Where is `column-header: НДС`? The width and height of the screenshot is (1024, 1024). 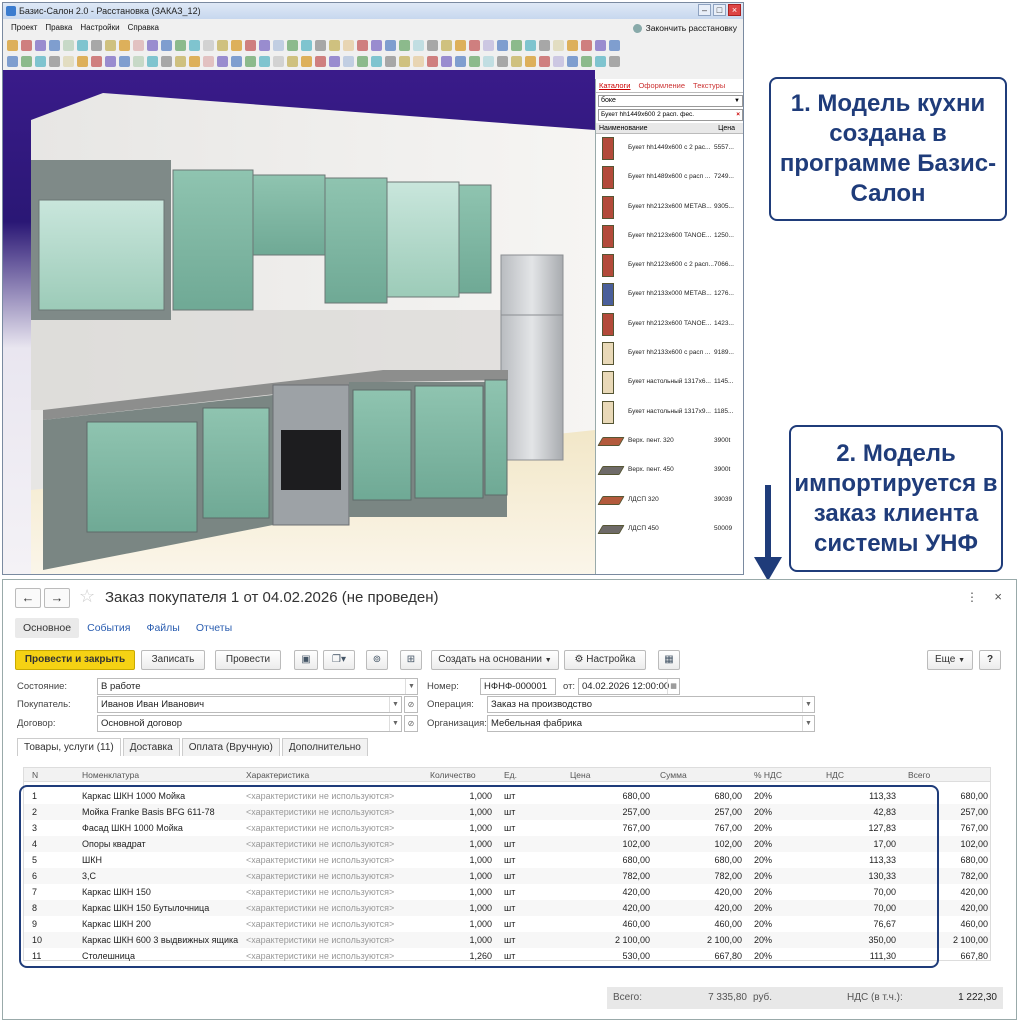 column-header: НДС is located at coordinates (835, 775).